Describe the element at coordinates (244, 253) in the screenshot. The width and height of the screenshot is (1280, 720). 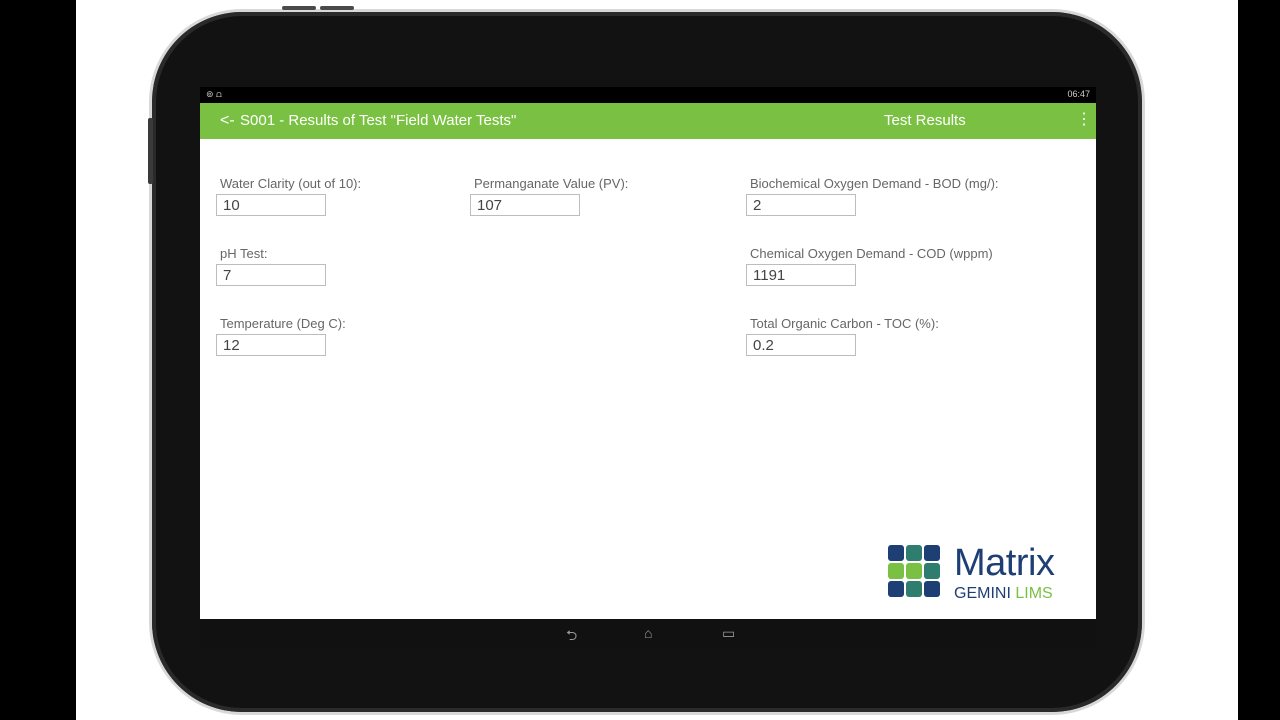
I see `field-label: pH Test:` at that location.